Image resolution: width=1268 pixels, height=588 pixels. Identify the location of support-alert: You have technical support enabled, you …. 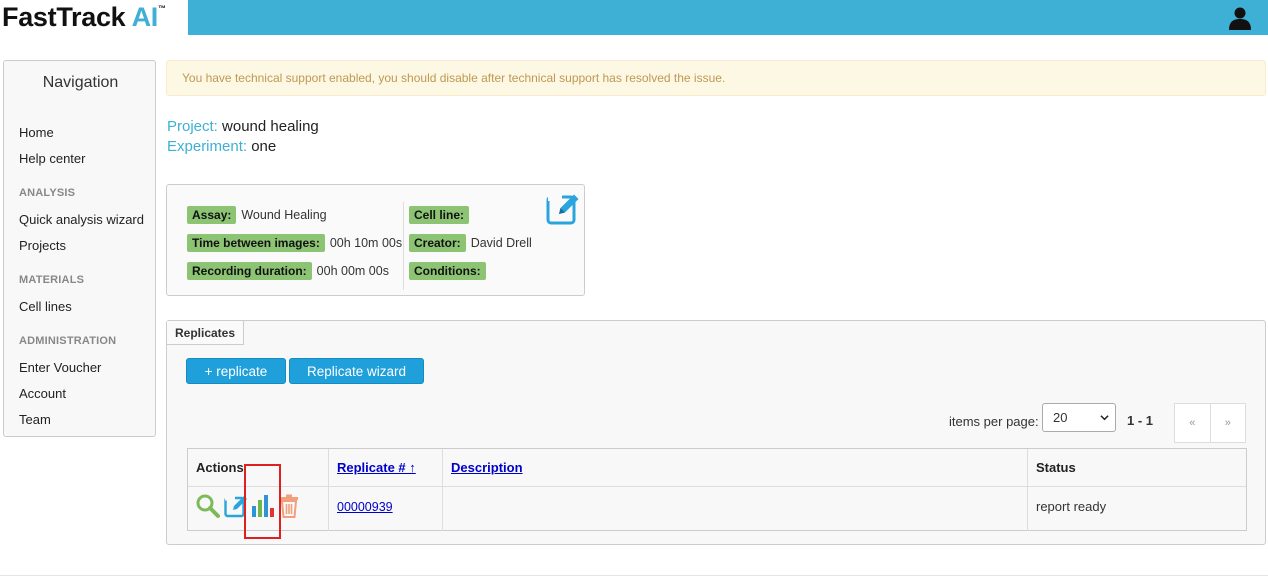
(716, 78).